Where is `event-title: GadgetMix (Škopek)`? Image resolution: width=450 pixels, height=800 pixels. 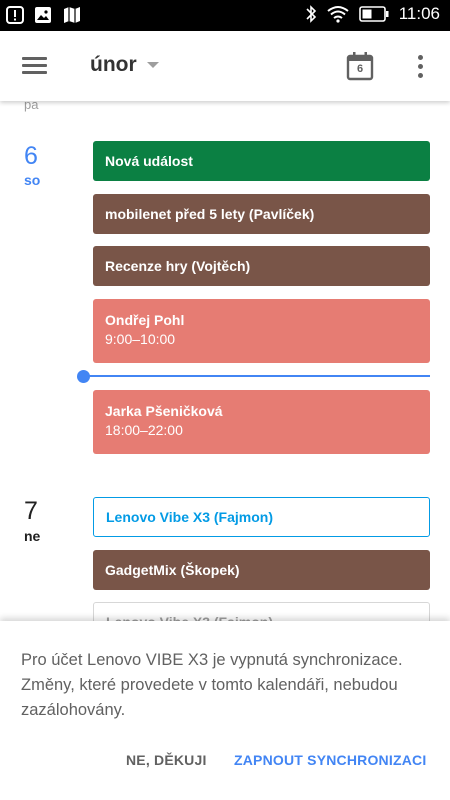
event-title: GadgetMix (Škopek) is located at coordinates (172, 570).